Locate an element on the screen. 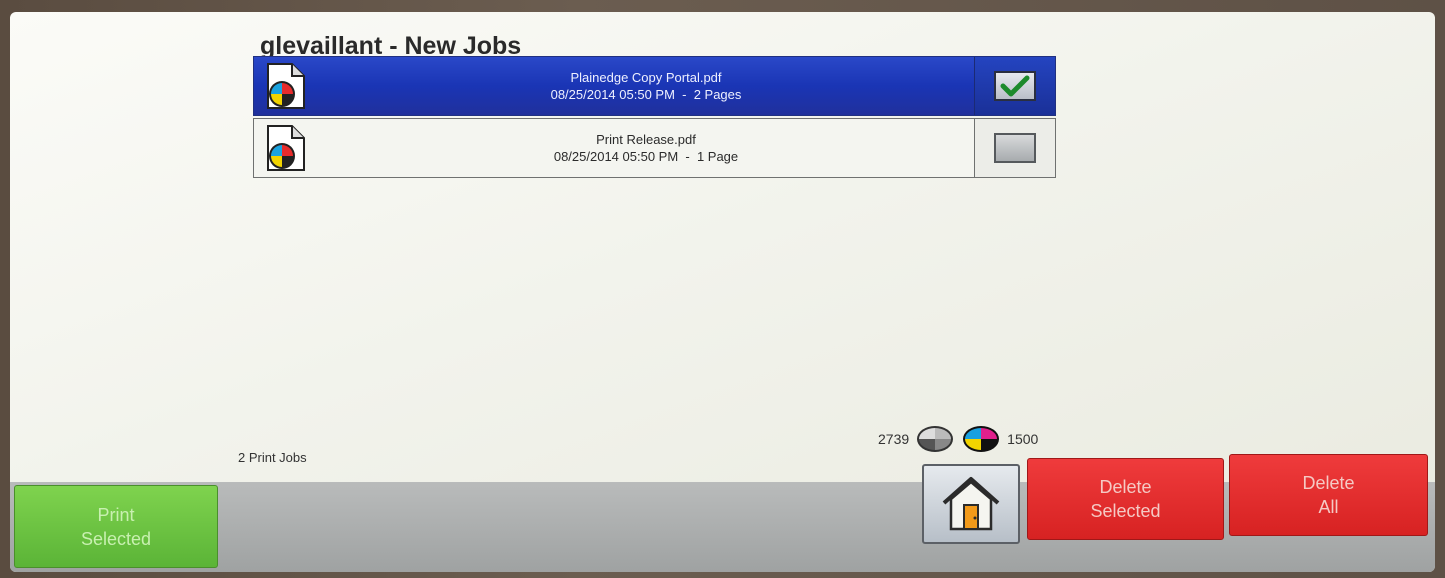 The width and height of the screenshot is (1445, 578). checkmark-icon is located at coordinates (1015, 86).